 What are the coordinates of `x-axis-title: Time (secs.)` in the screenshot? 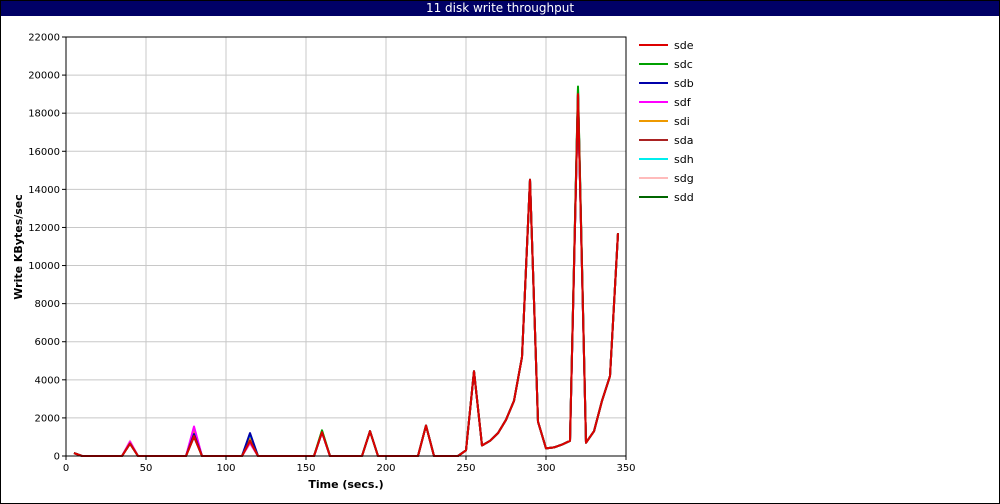 It's located at (345, 484).